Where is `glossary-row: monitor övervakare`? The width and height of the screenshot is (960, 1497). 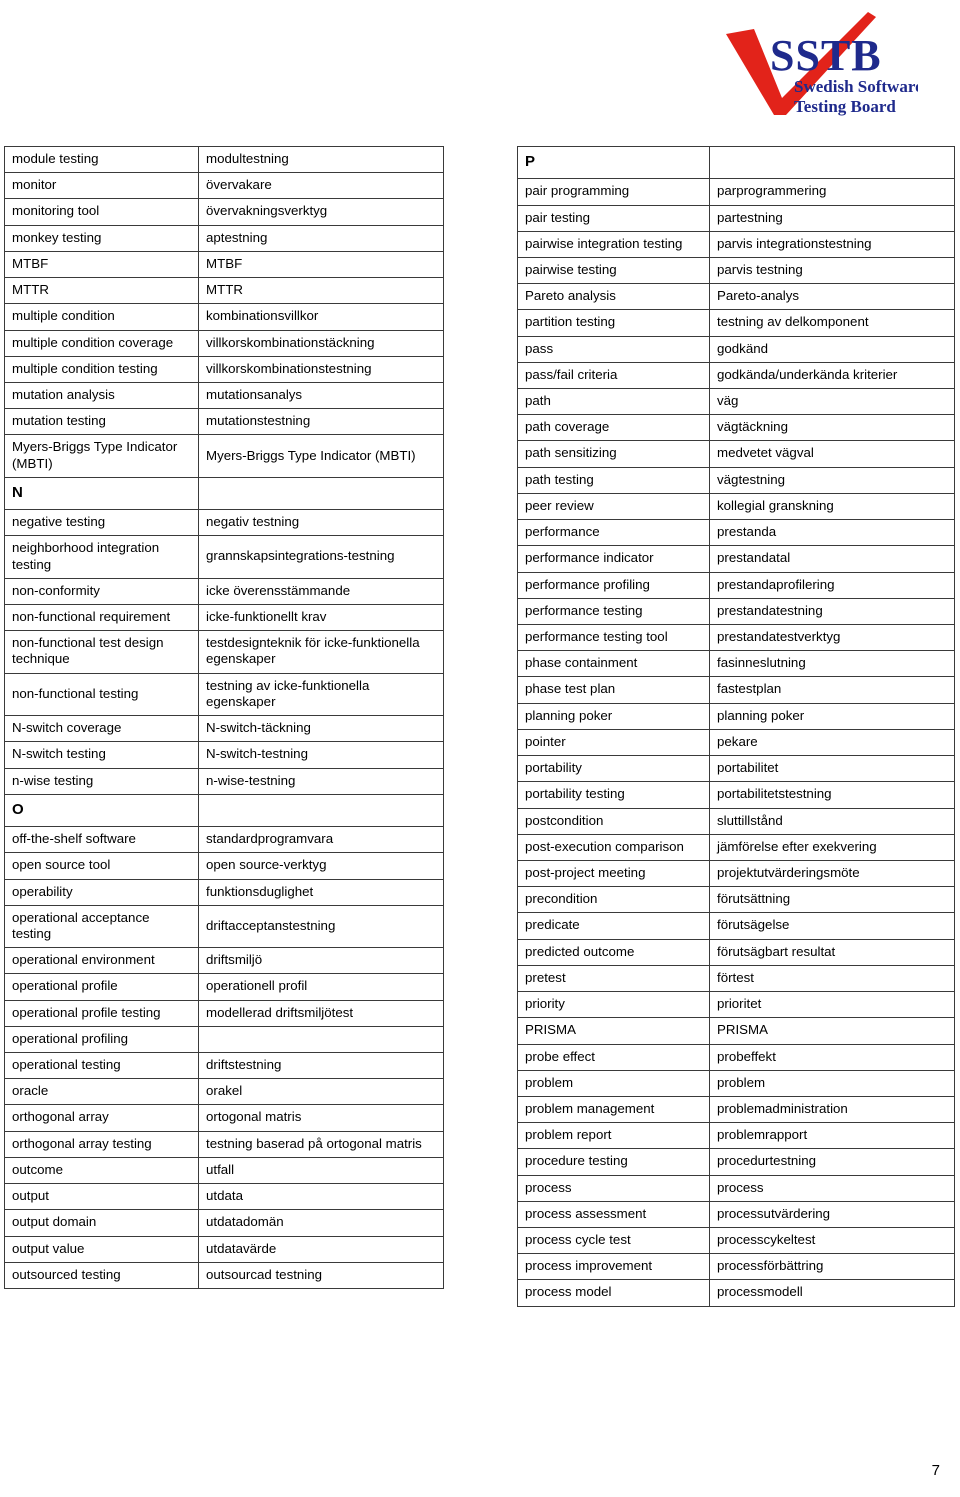 glossary-row: monitor övervakare is located at coordinates (224, 186).